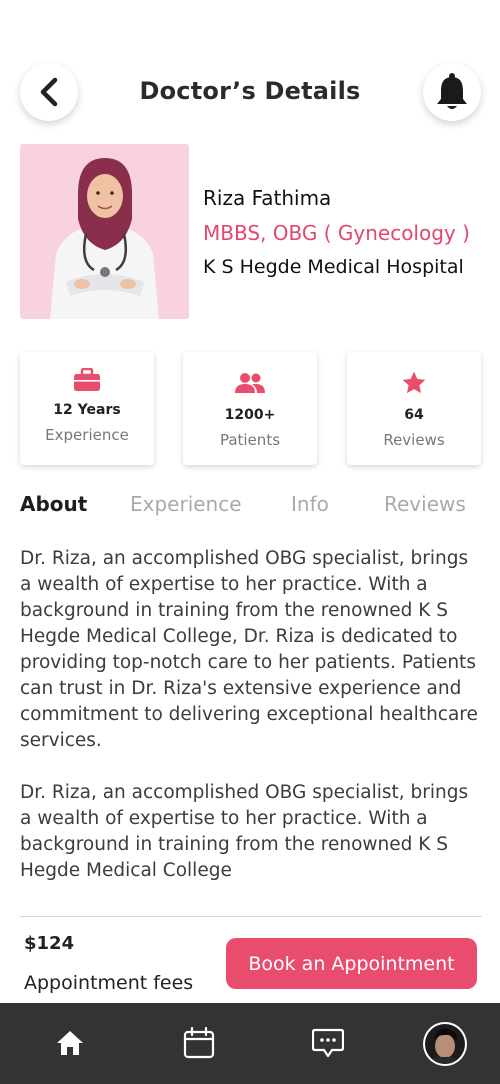 This screenshot has height=1084, width=500. Describe the element at coordinates (425, 504) in the screenshot. I see `tab-reviews: Reviews` at that location.